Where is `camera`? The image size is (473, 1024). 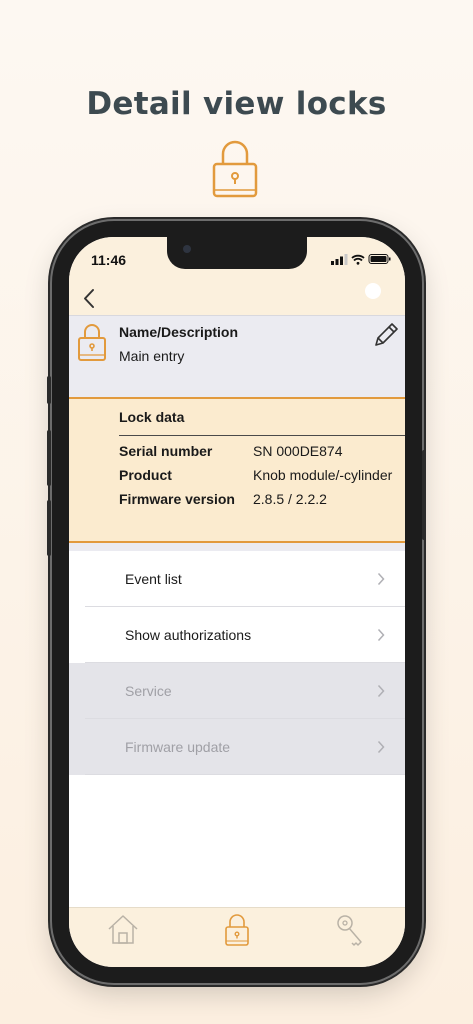
camera is located at coordinates (187, 249).